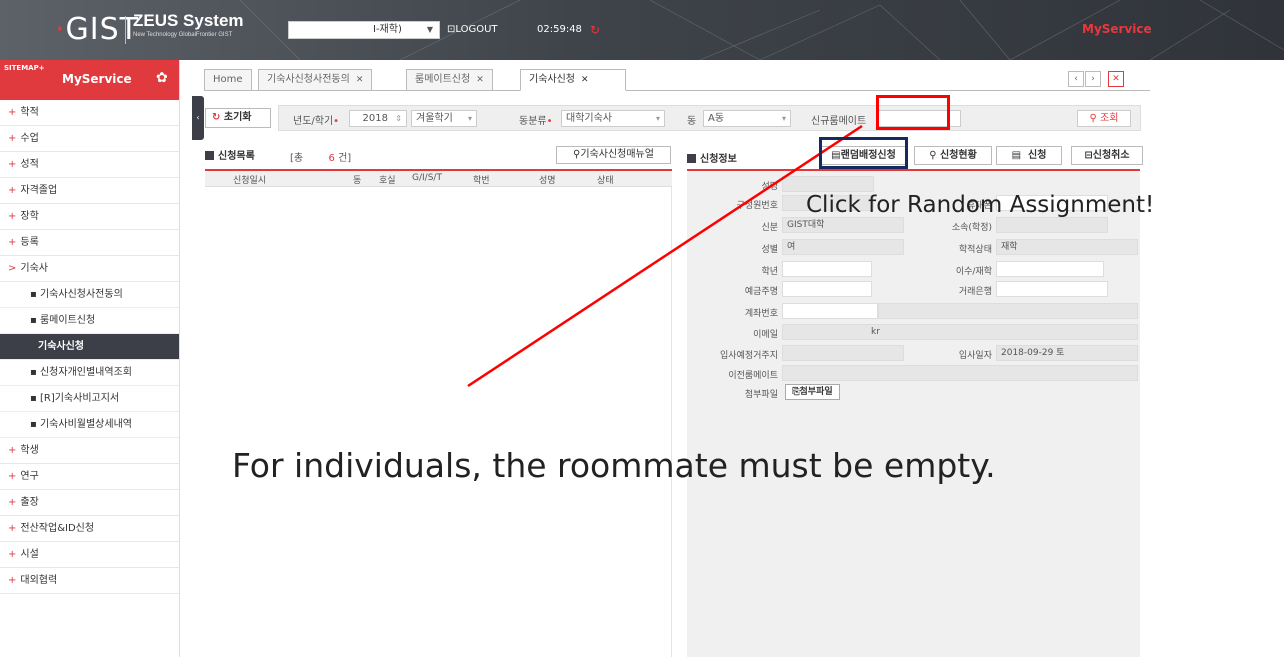 This screenshot has height=657, width=1284. Describe the element at coordinates (933, 155) in the screenshot. I see `search-icon: ⚲` at that location.